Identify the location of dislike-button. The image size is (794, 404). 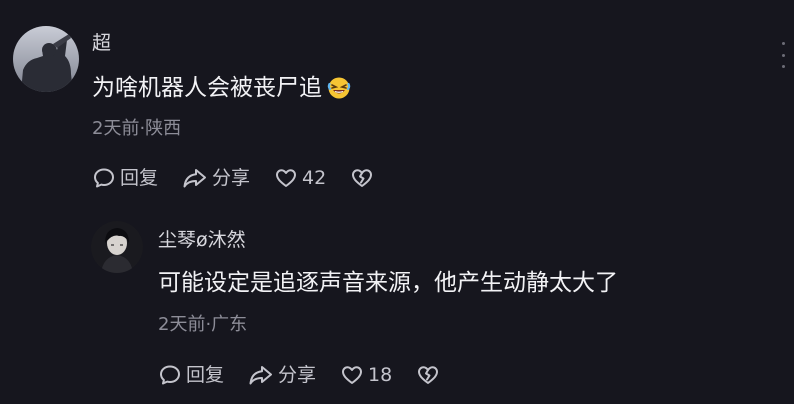
(364, 178).